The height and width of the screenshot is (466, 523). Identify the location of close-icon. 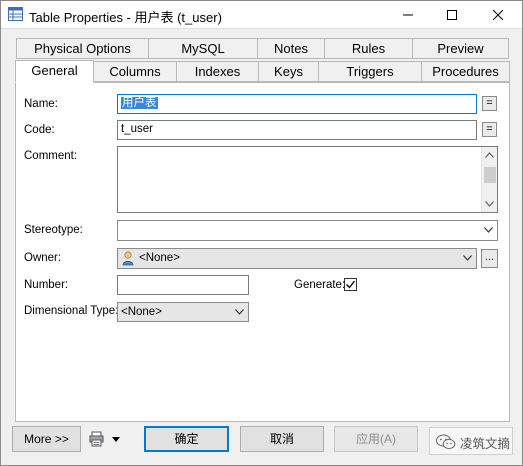
(498, 15).